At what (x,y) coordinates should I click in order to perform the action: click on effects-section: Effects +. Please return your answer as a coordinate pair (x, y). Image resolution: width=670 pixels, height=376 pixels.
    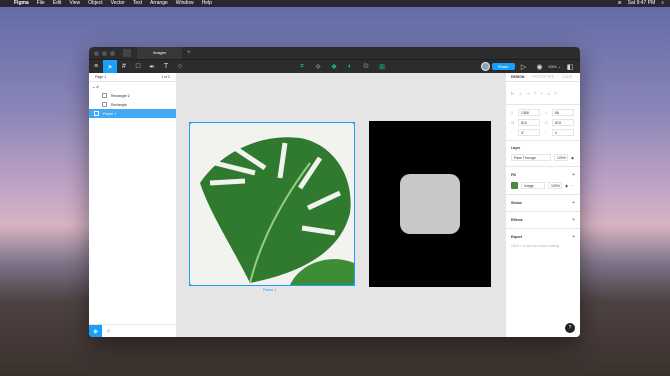
    Looking at the image, I should click on (543, 220).